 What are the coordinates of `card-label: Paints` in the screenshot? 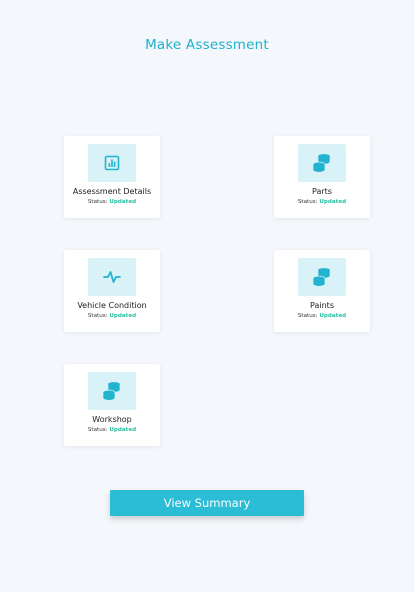 It's located at (322, 305).